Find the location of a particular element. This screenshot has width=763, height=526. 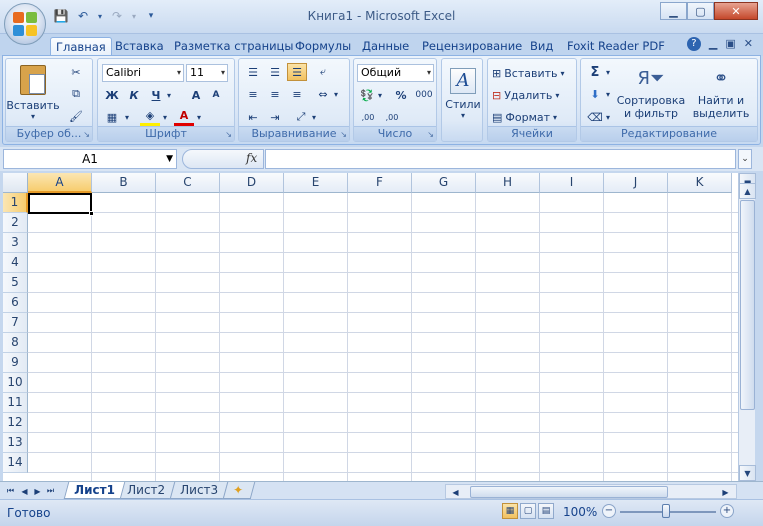

font-name-combo: Calibri ▾ is located at coordinates (143, 73).